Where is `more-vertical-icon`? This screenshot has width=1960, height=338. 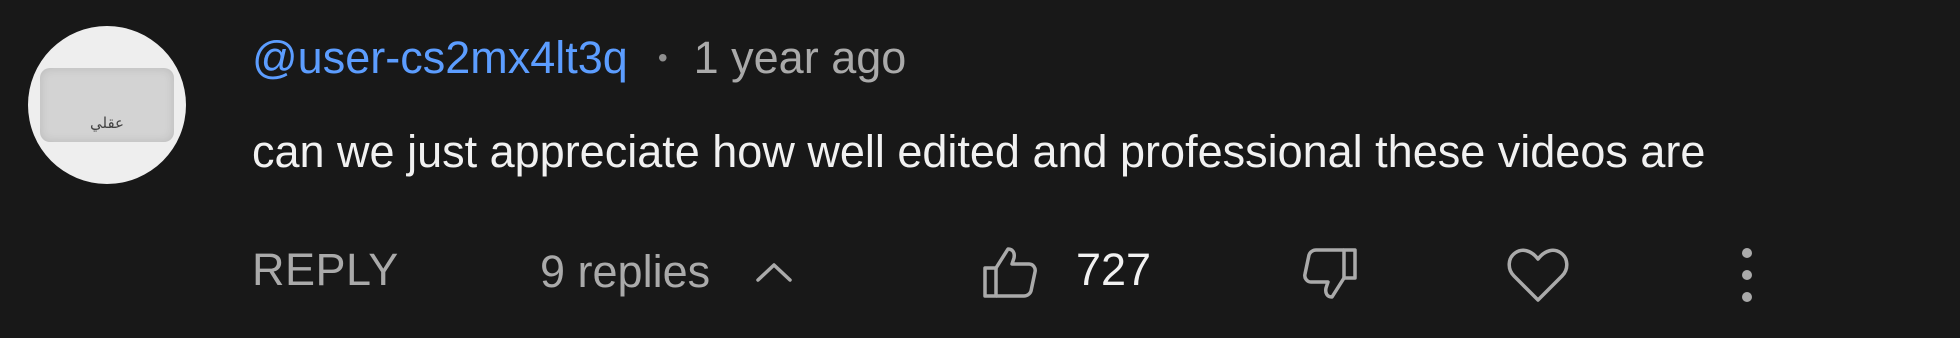
more-vertical-icon is located at coordinates (1747, 275).